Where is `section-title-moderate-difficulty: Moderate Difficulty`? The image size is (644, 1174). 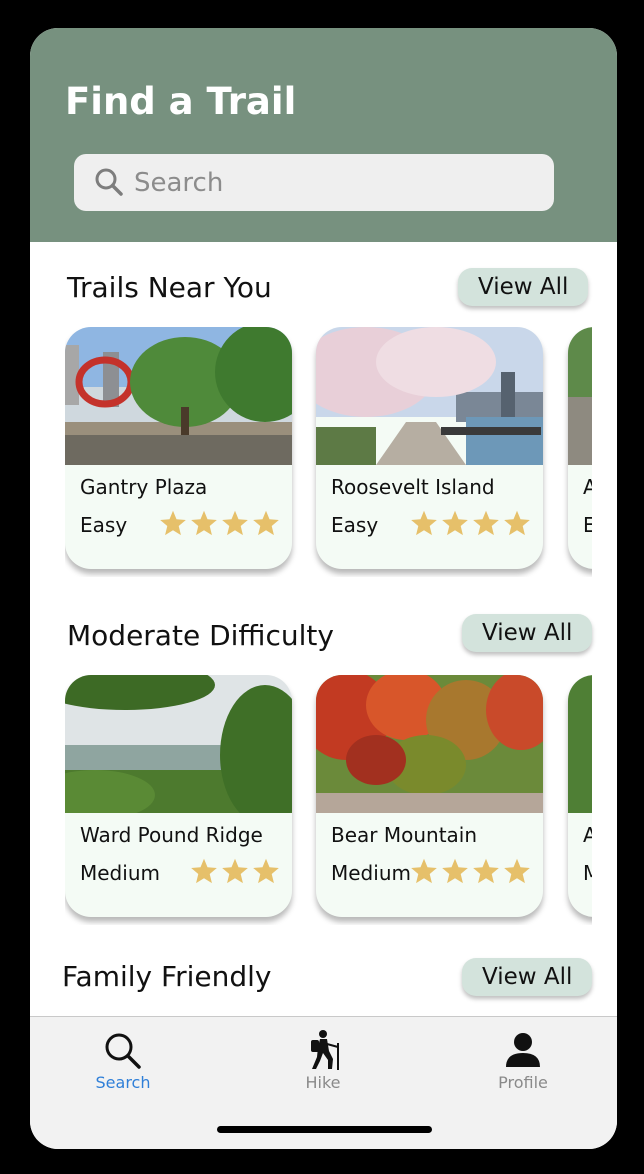
section-title-moderate-difficulty: Moderate Difficulty is located at coordinates (200, 635).